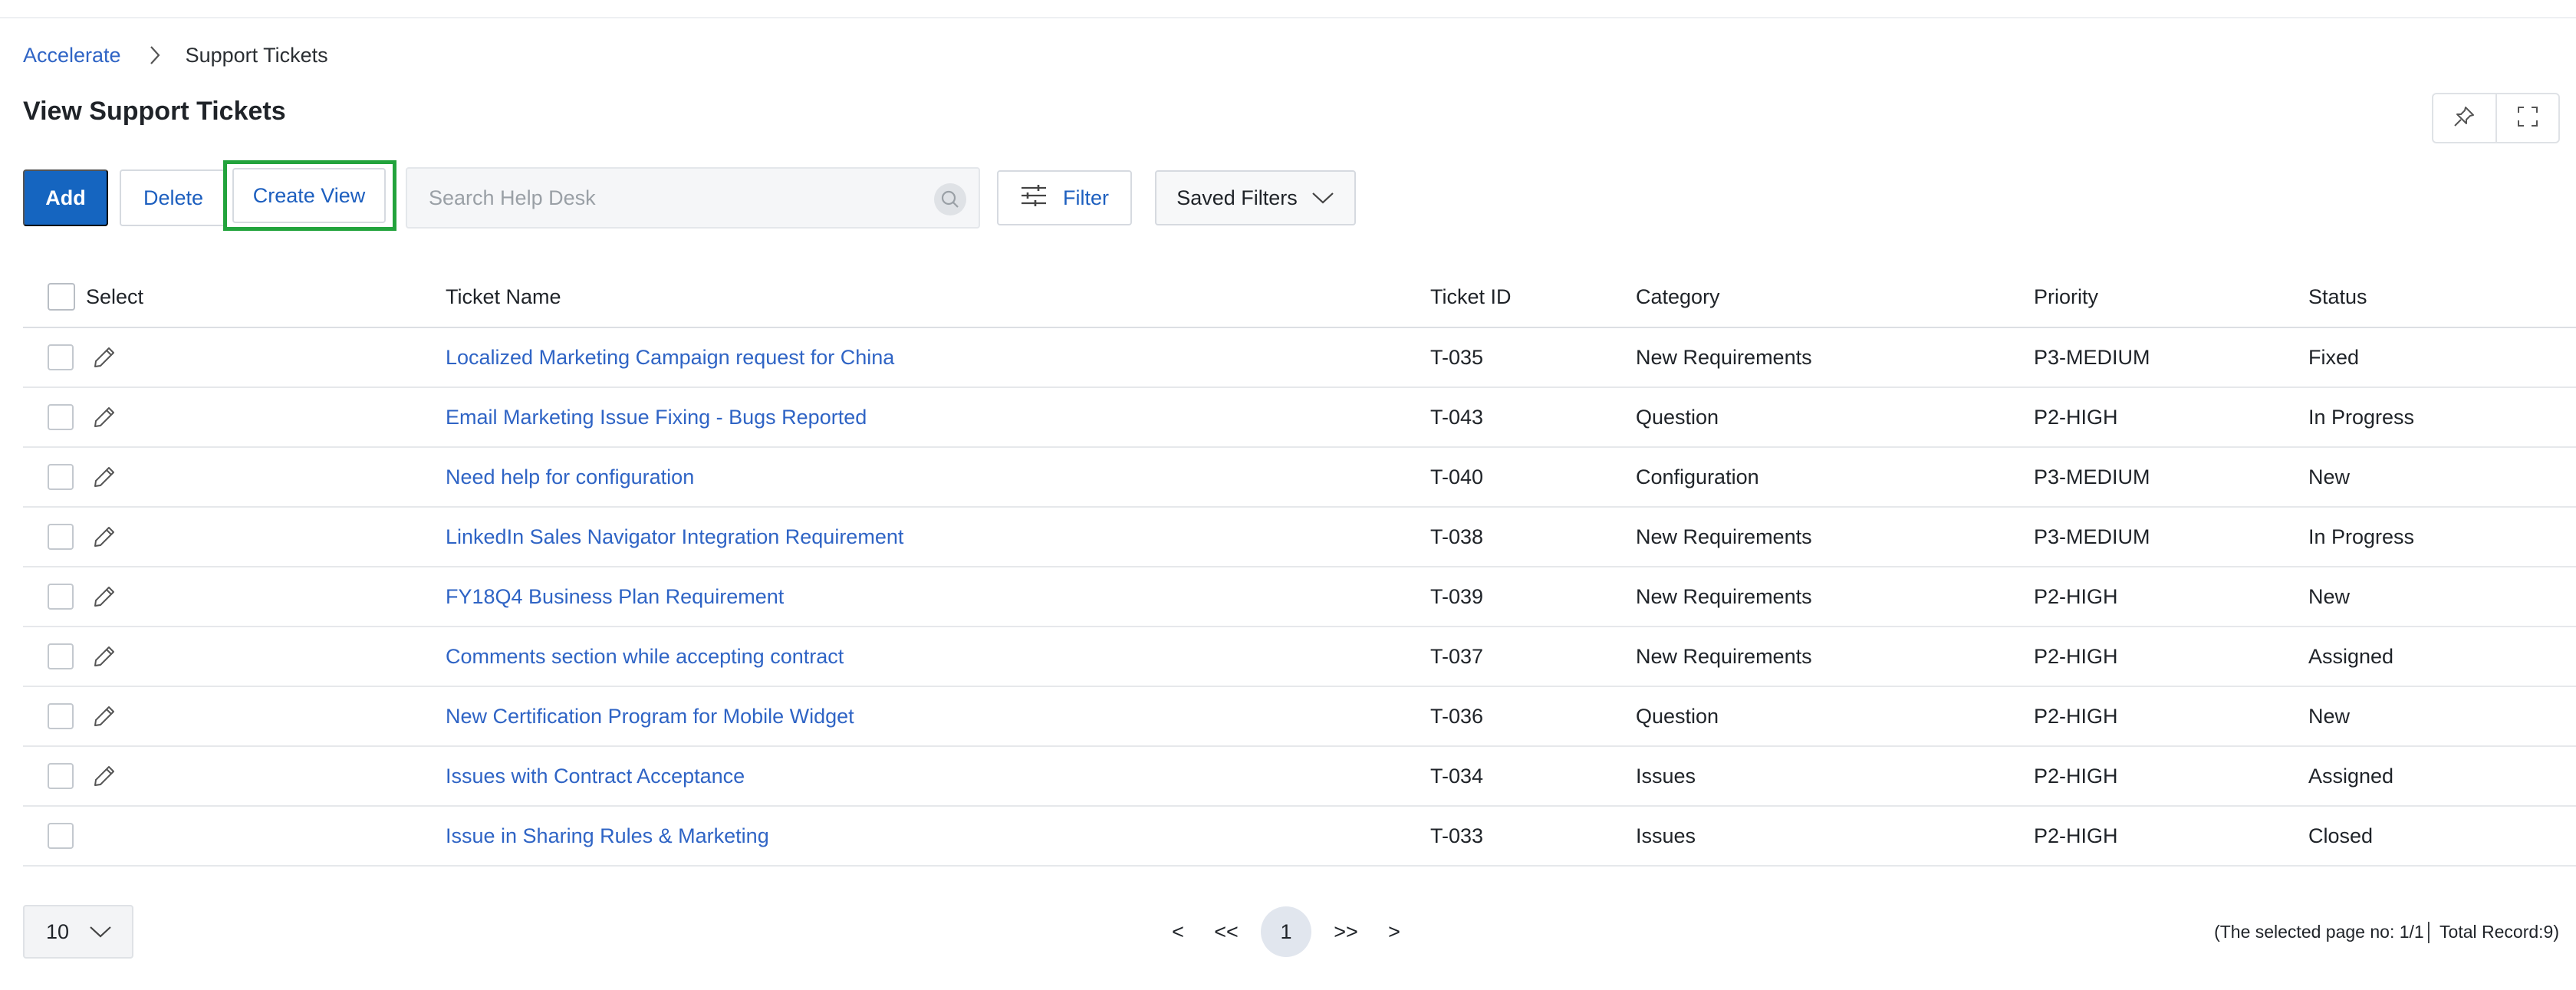 The height and width of the screenshot is (990, 2576). What do you see at coordinates (1346, 932) in the screenshot?
I see `last-page-button: >>` at bounding box center [1346, 932].